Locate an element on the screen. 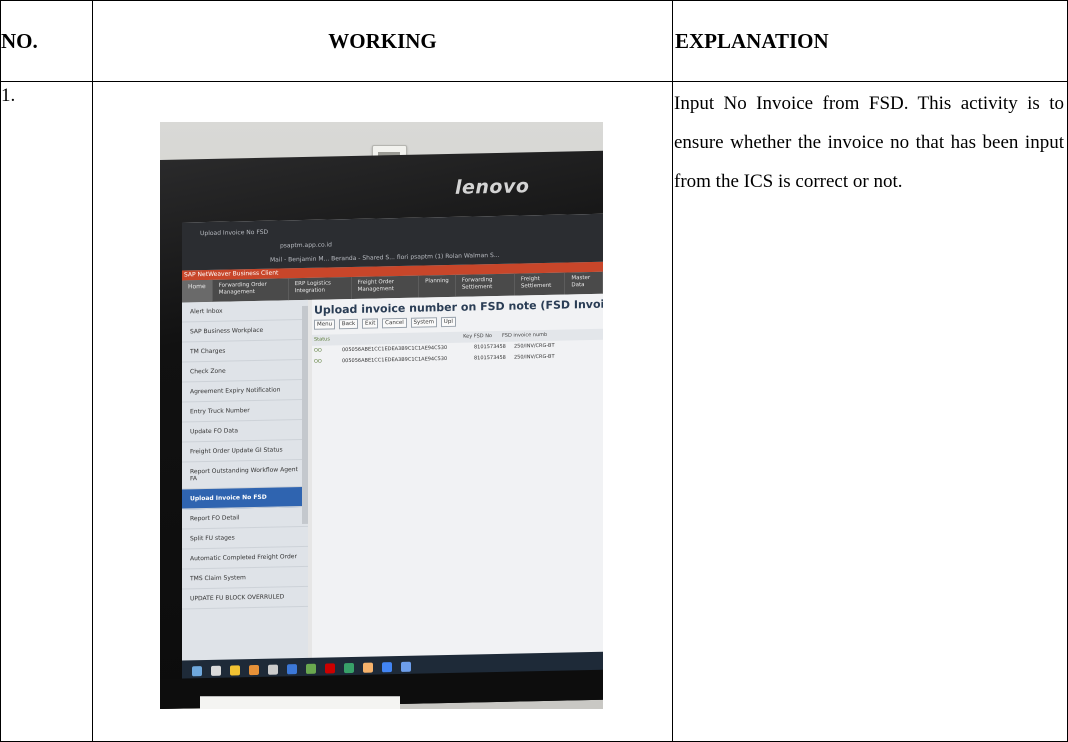 The height and width of the screenshot is (742, 1068). mail-icon is located at coordinates (273, 669).